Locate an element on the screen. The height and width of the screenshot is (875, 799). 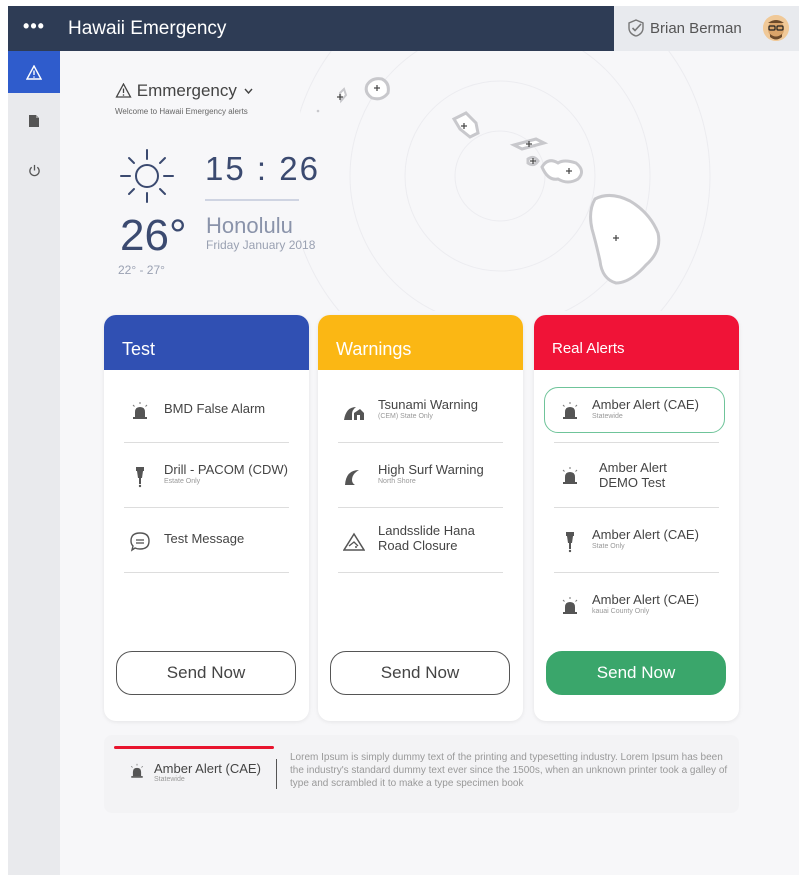
clock-underline is located at coordinates (252, 200).